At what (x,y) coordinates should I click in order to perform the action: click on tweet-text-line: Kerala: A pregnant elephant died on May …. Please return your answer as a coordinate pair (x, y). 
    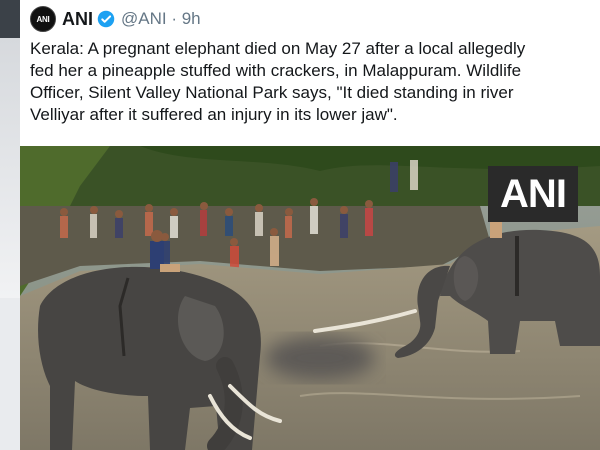
    Looking at the image, I should click on (278, 48).